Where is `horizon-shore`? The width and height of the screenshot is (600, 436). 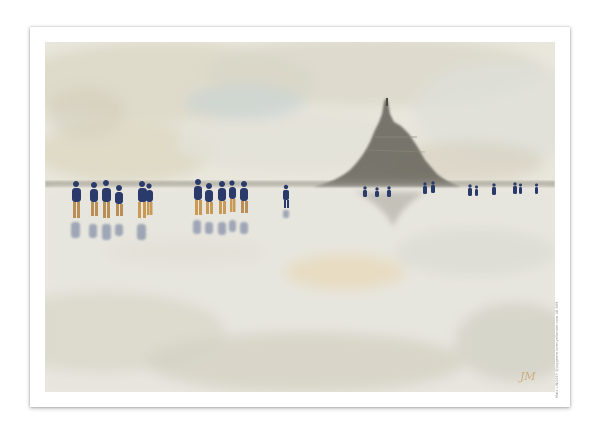 horizon-shore is located at coordinates (300, 184).